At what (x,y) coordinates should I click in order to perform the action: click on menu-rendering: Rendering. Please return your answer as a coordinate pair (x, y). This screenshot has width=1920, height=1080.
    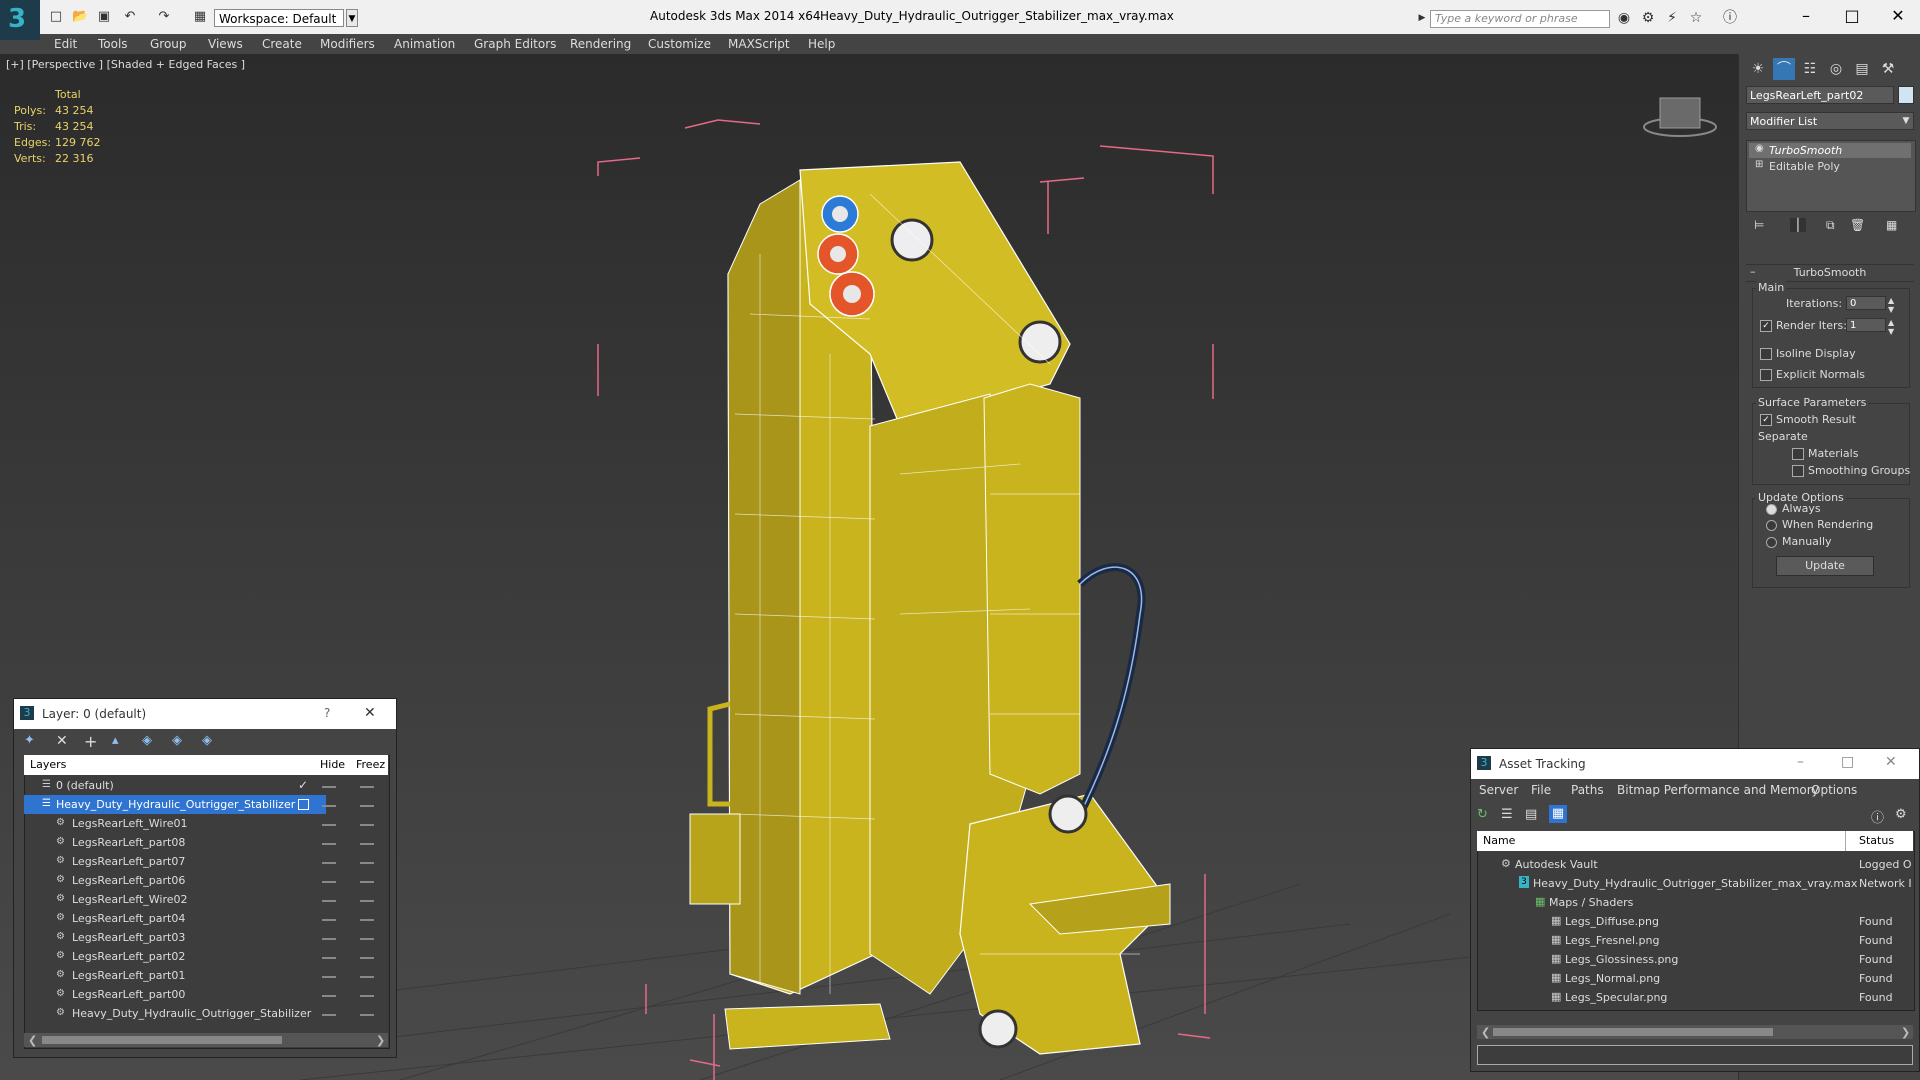
    Looking at the image, I should click on (600, 44).